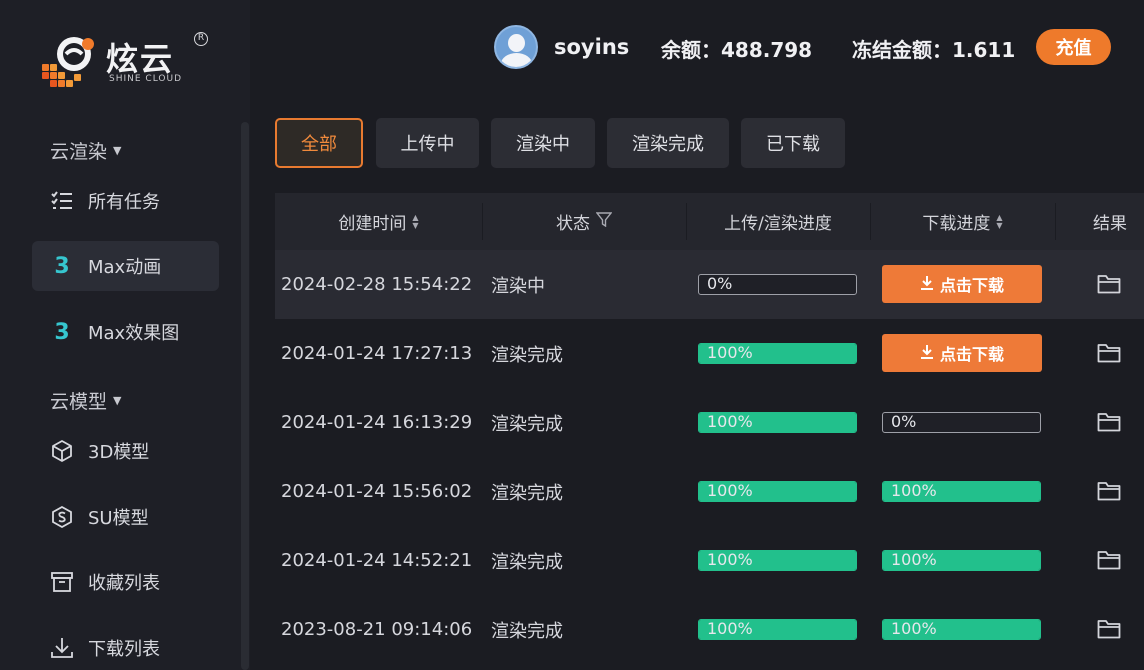  What do you see at coordinates (130, 61) in the screenshot?
I see `brand-logo: 炫云 R SHINE CLOUD` at bounding box center [130, 61].